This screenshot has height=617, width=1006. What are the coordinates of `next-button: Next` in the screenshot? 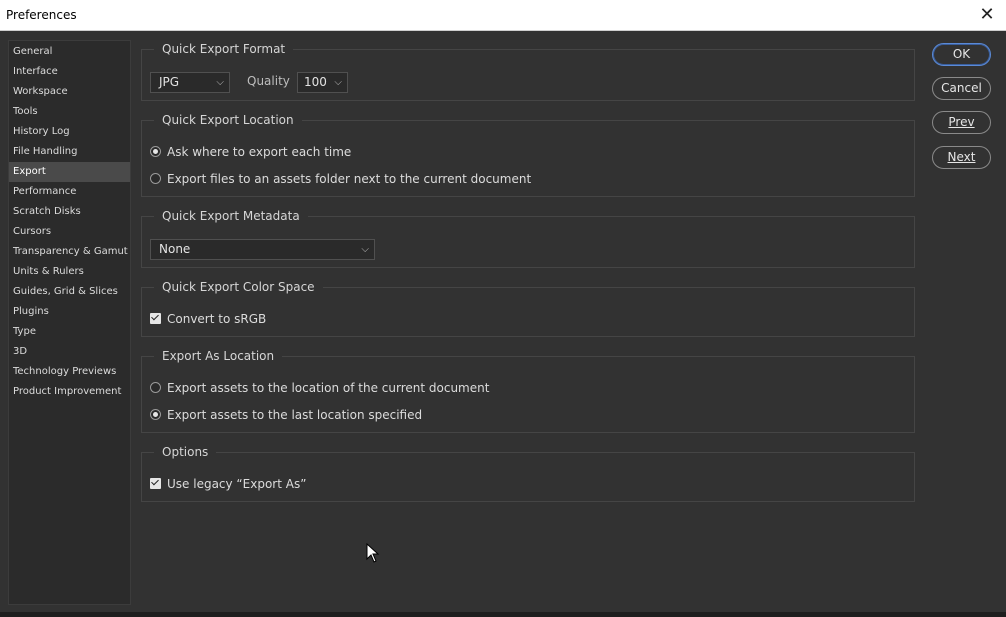 It's located at (961, 157).